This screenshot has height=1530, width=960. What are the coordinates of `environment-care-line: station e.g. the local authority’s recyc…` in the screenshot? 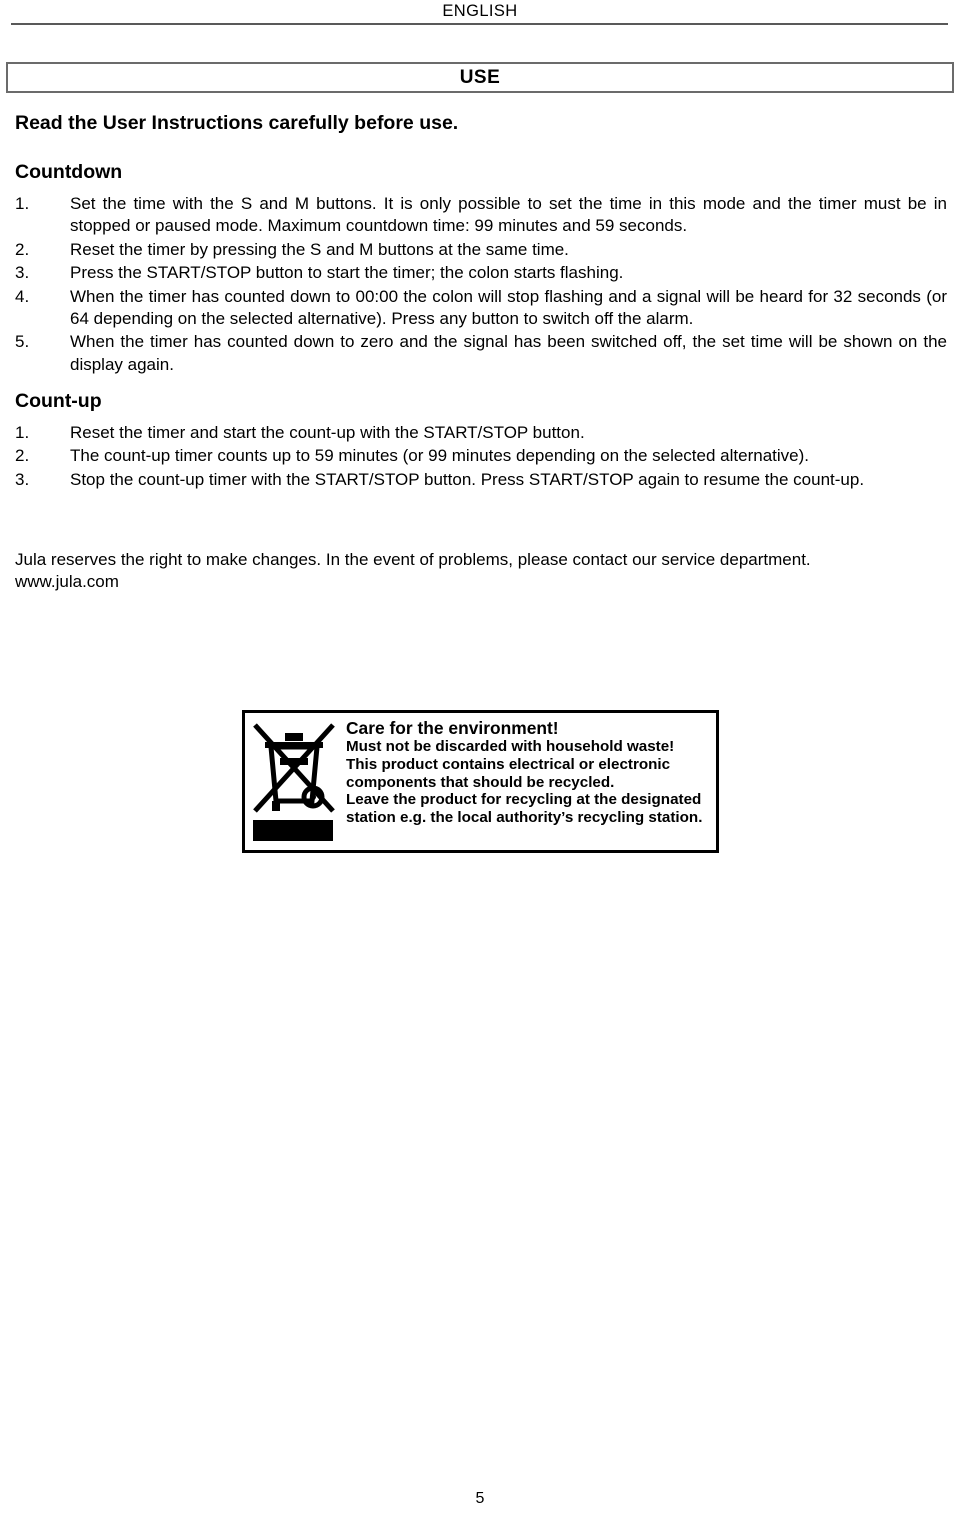 It's located at (524, 818).